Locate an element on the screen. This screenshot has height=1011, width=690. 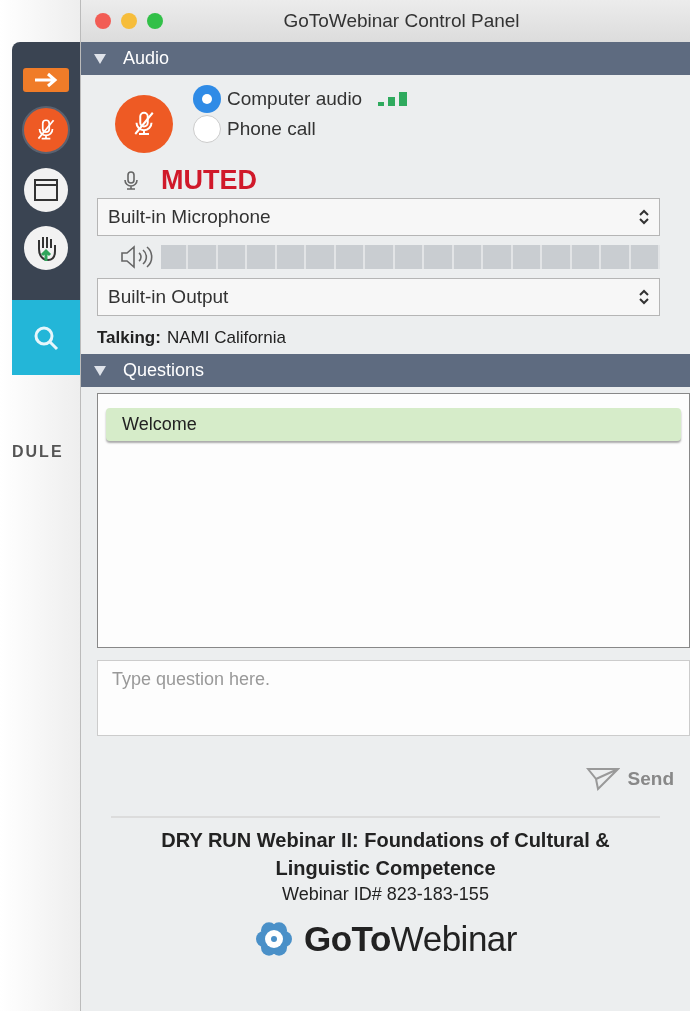
webinar-title: DRY RUN Webinar II: Foundations of Cultural & Linguistic Competence is located at coordinates (385, 854).